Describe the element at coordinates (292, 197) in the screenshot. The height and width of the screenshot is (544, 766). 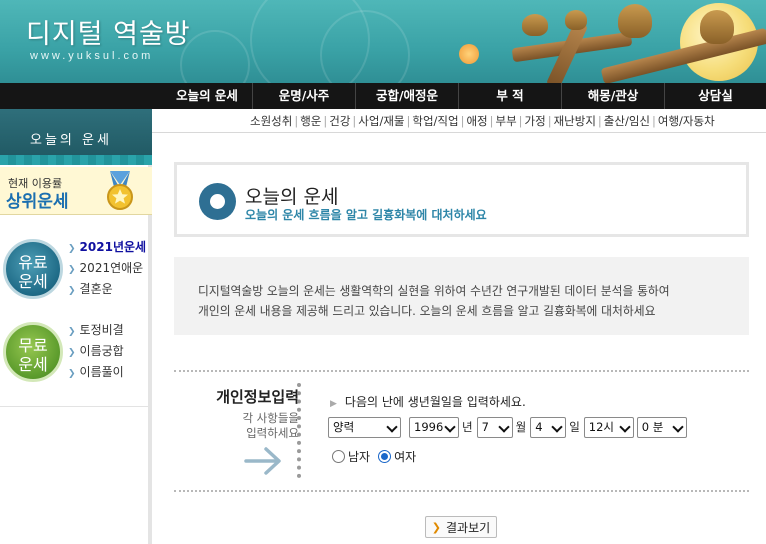
I see `page-title: 오늘의 운세` at that location.